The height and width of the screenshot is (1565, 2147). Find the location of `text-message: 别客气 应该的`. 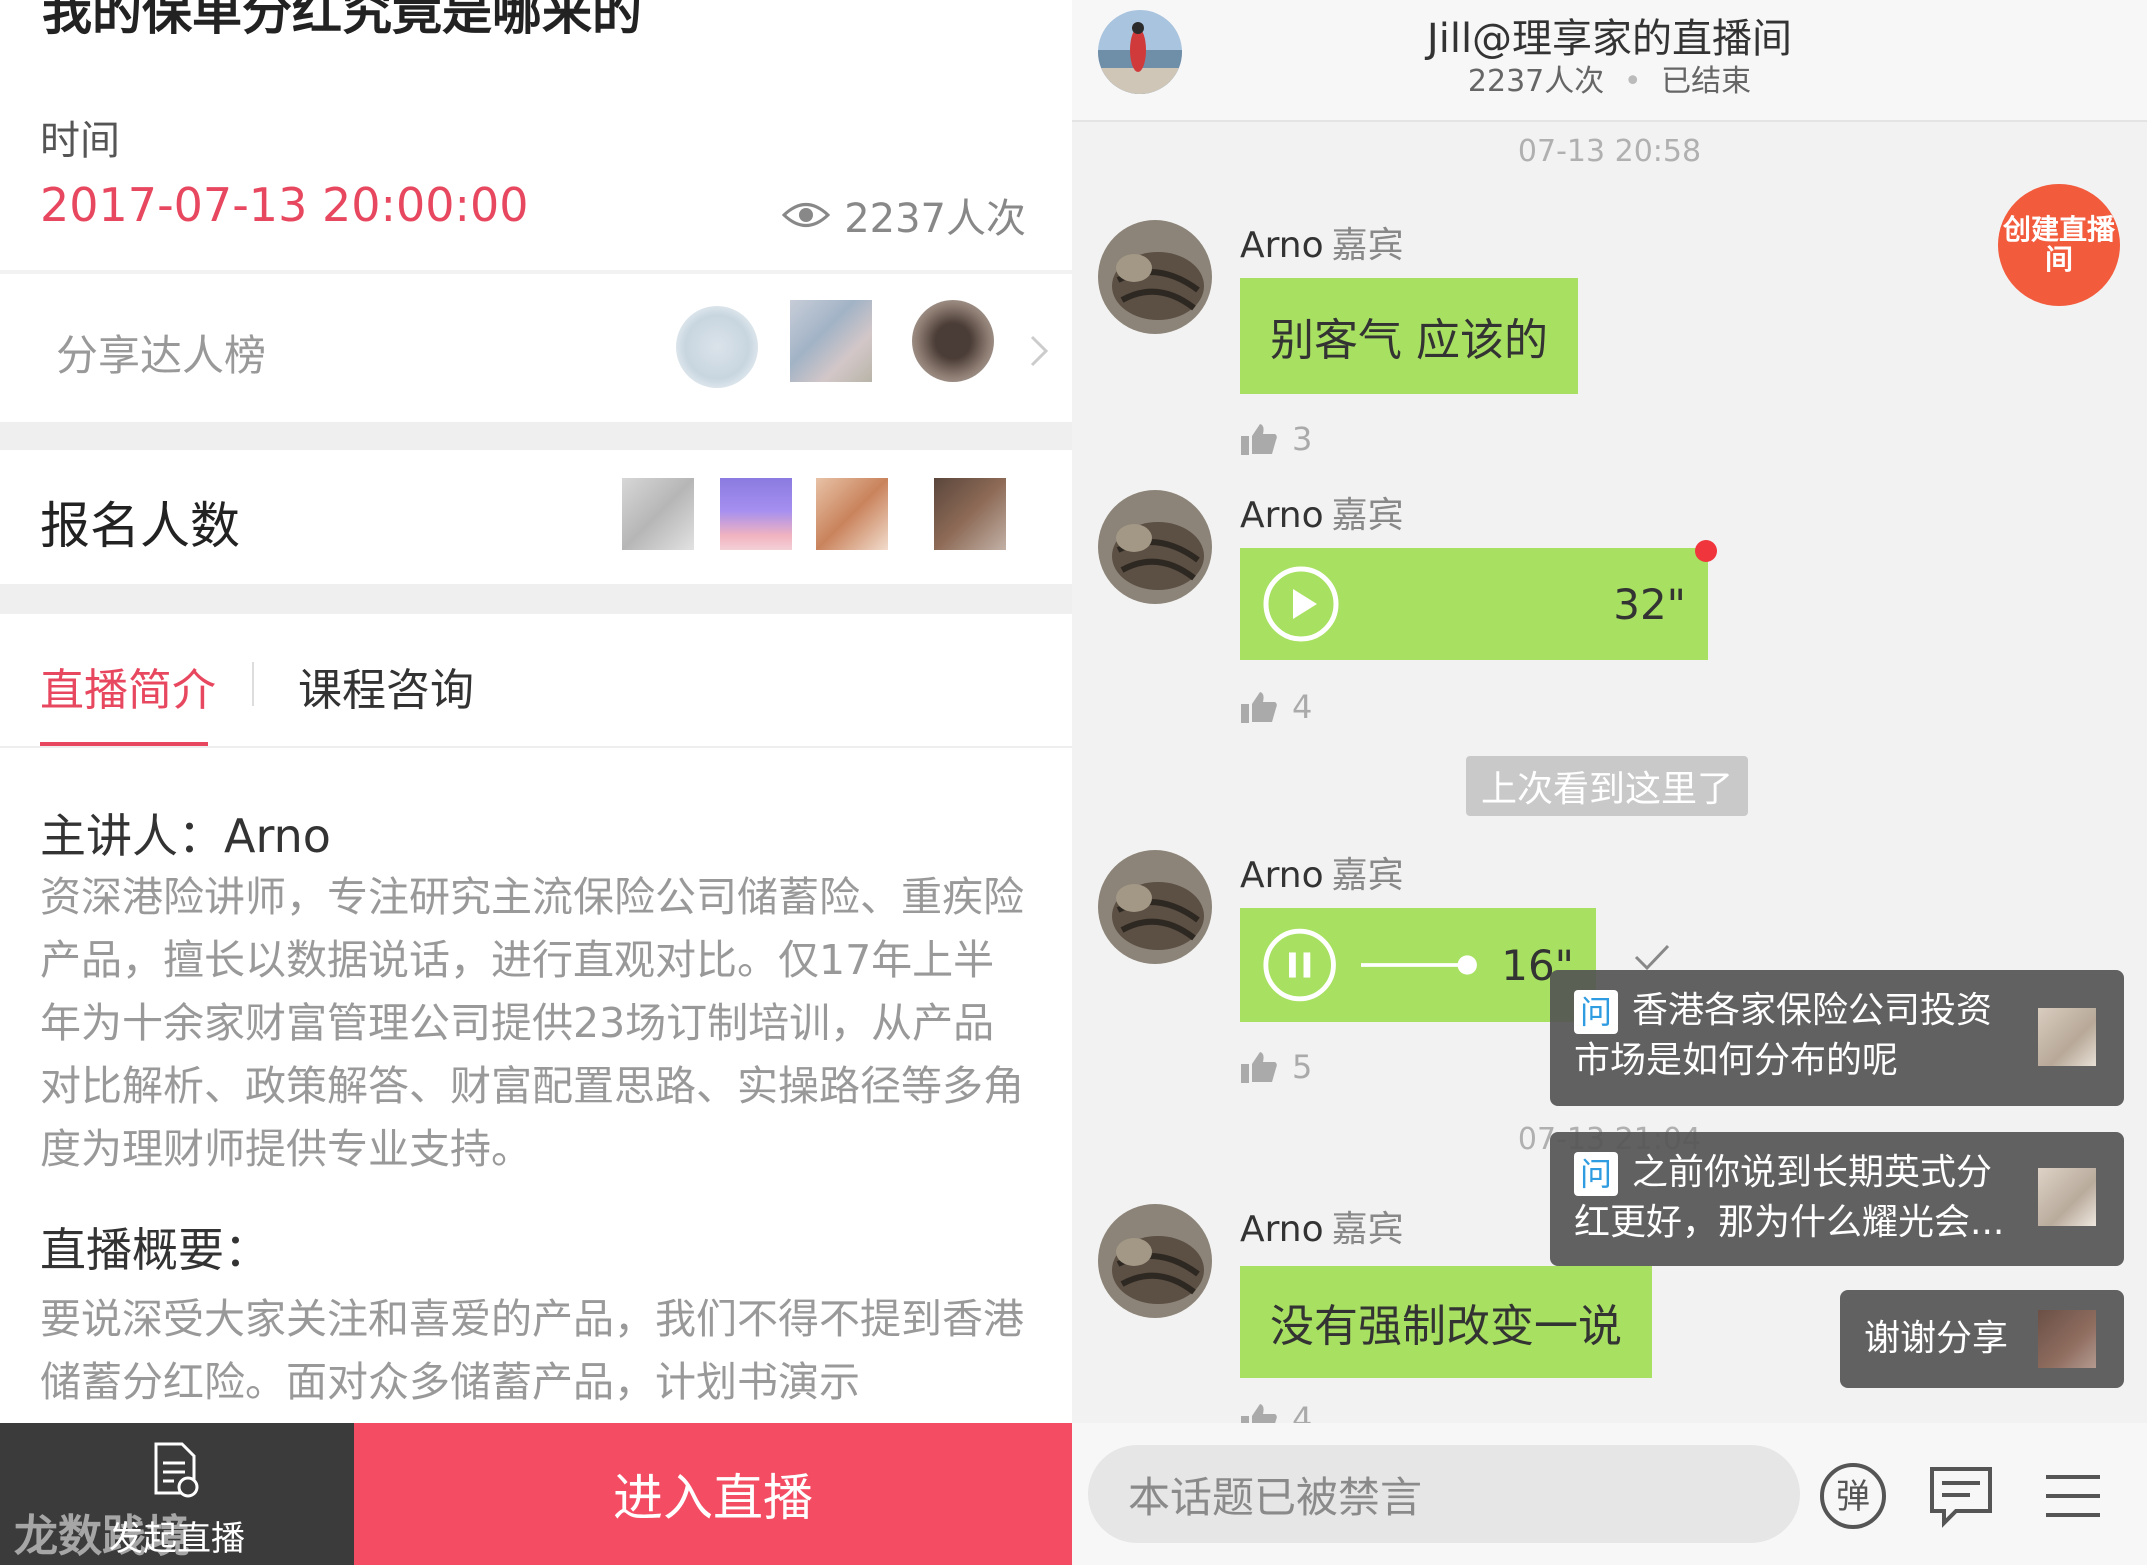

text-message: 别客气 应该的 is located at coordinates (1409, 336).